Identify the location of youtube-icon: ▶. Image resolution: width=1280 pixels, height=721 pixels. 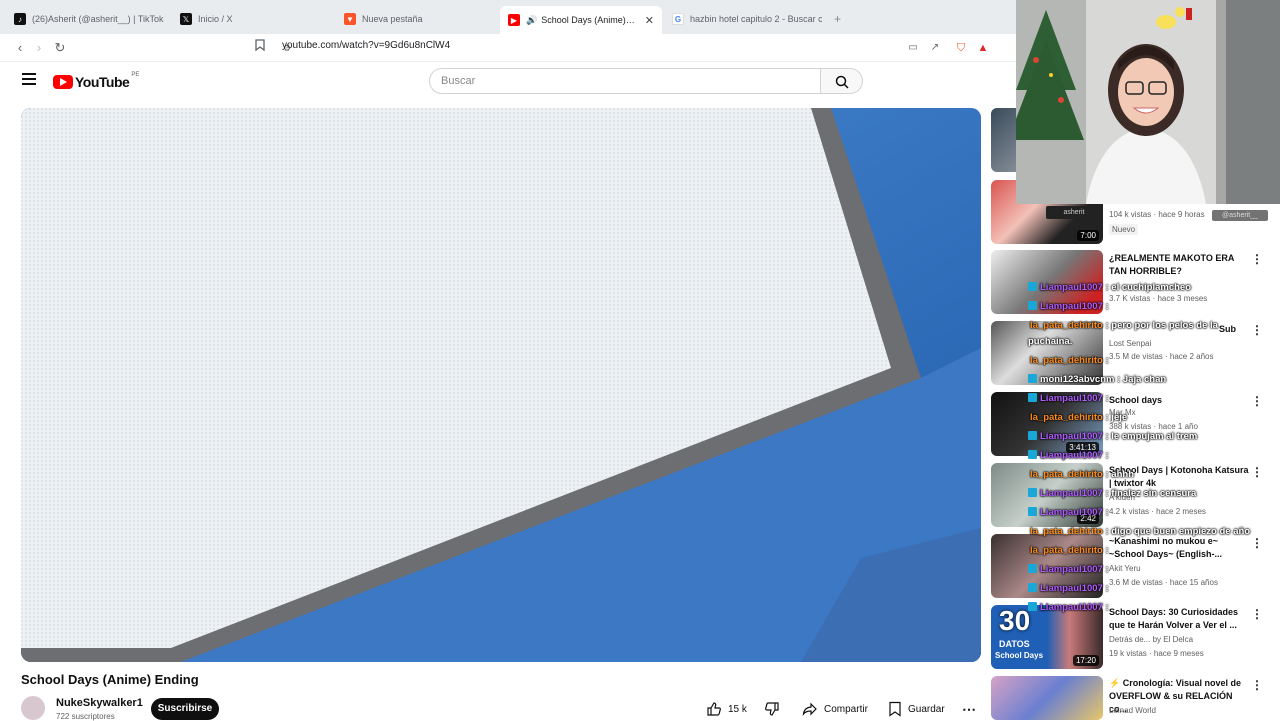
(514, 20).